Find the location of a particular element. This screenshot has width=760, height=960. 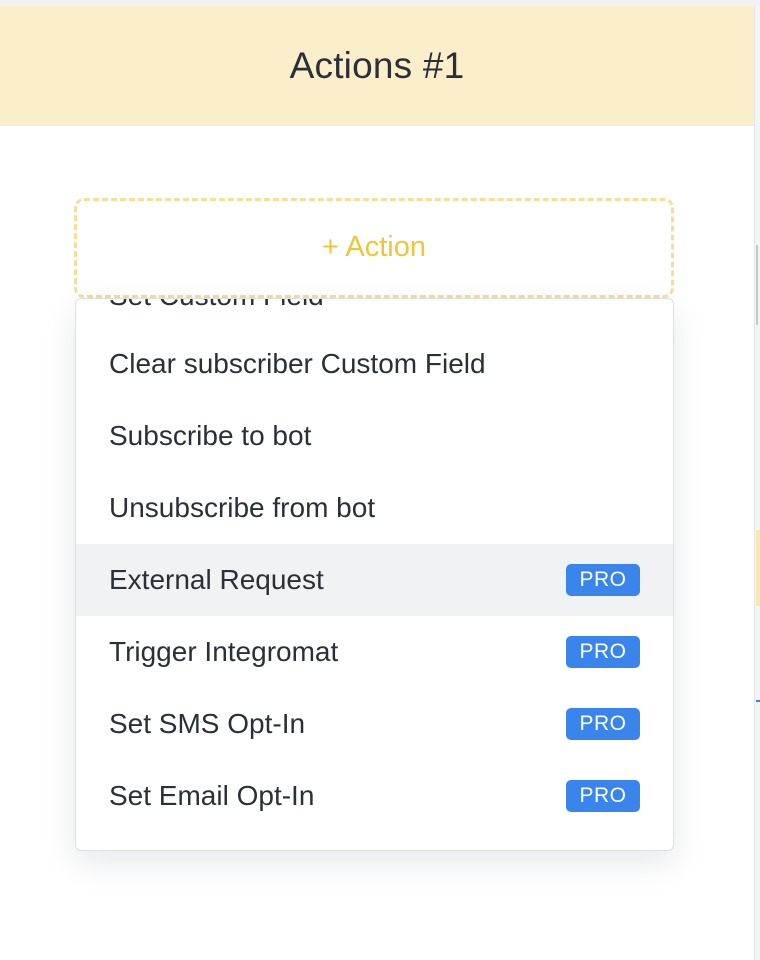

adjacent-panel-yellow-strip is located at coordinates (758, 568).